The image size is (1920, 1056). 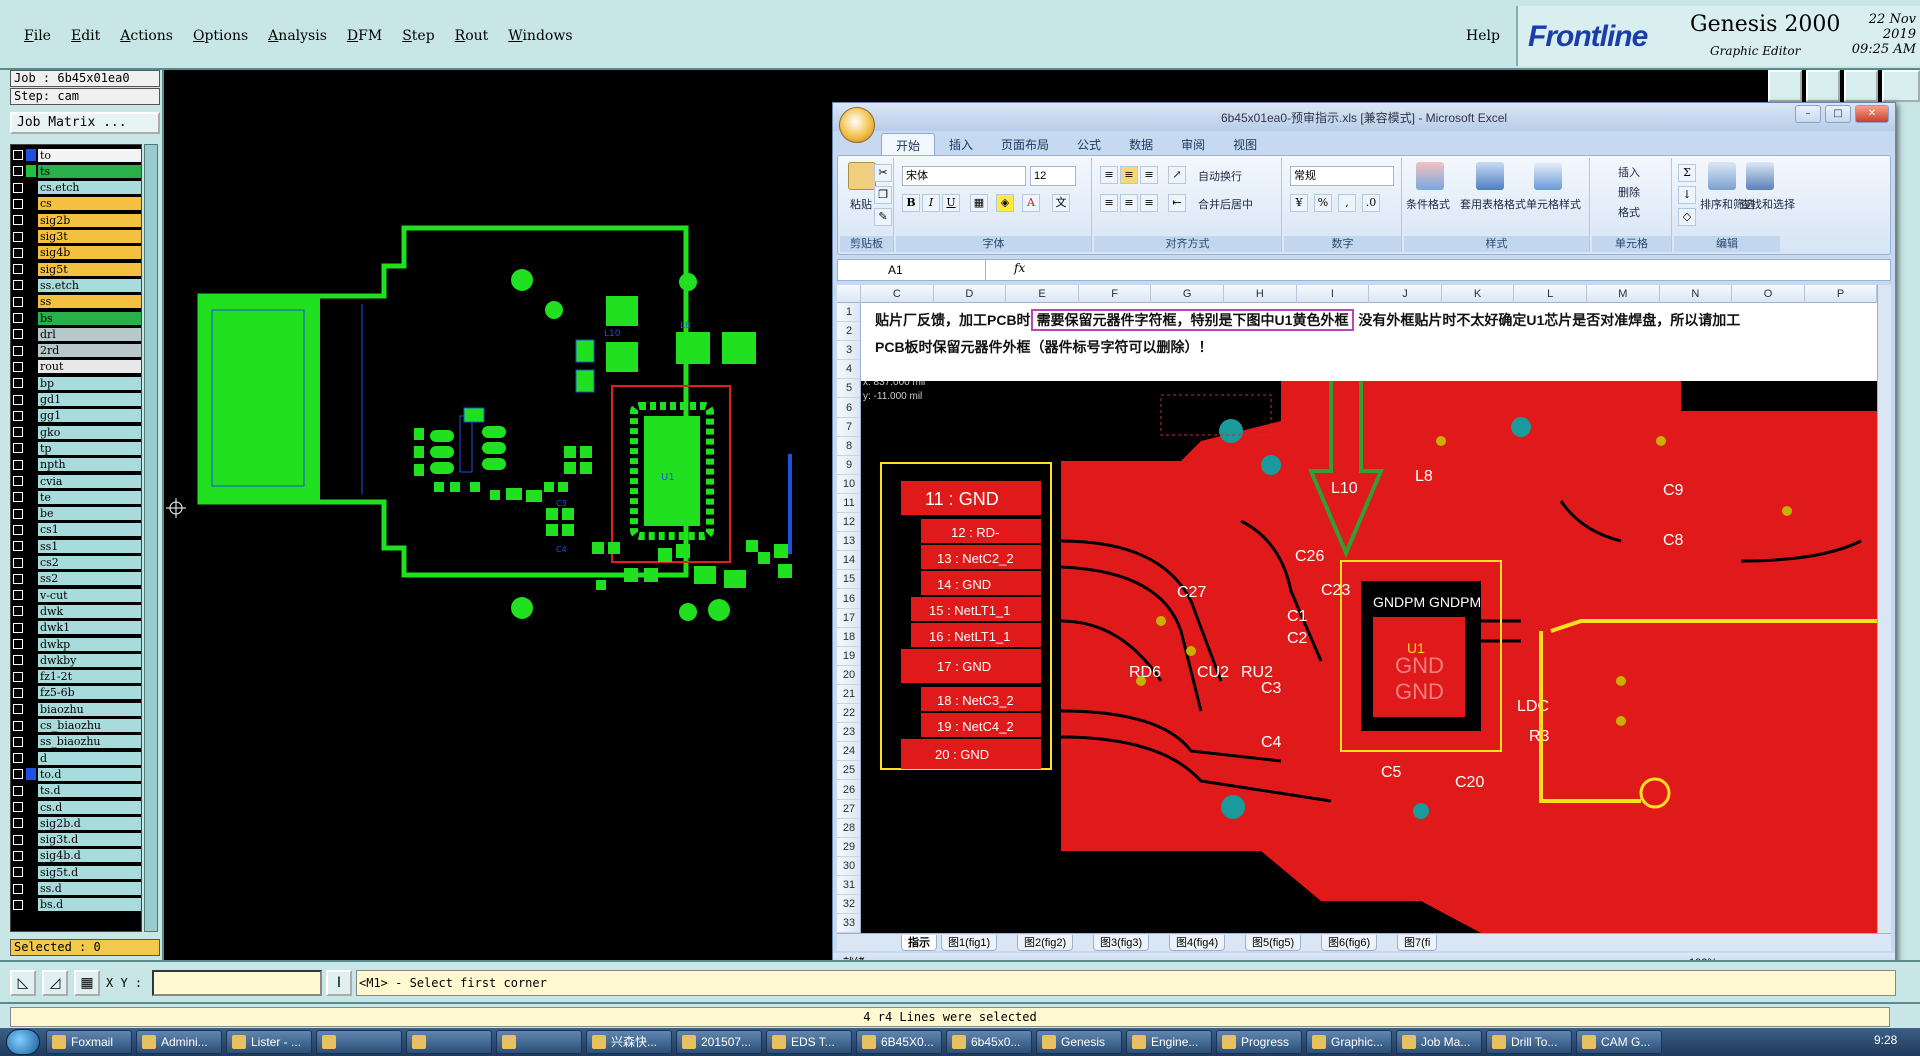 I want to click on menu-rout: Rout, so click(x=472, y=36).